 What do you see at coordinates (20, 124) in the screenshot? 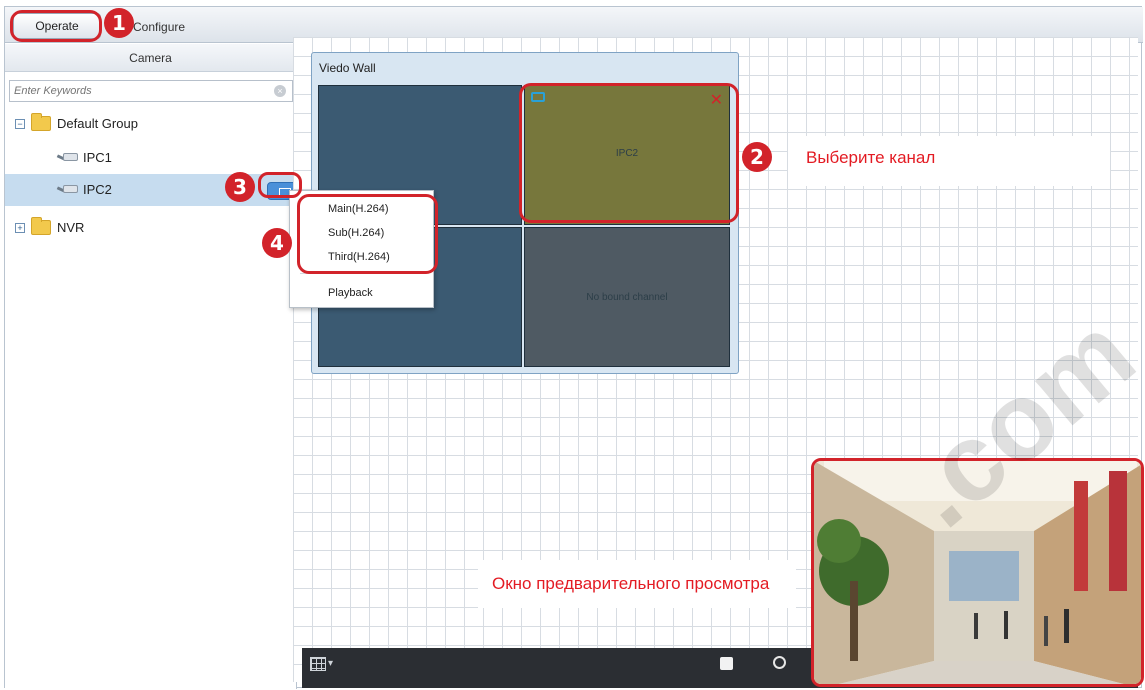
I see `collapse-icon: −` at bounding box center [20, 124].